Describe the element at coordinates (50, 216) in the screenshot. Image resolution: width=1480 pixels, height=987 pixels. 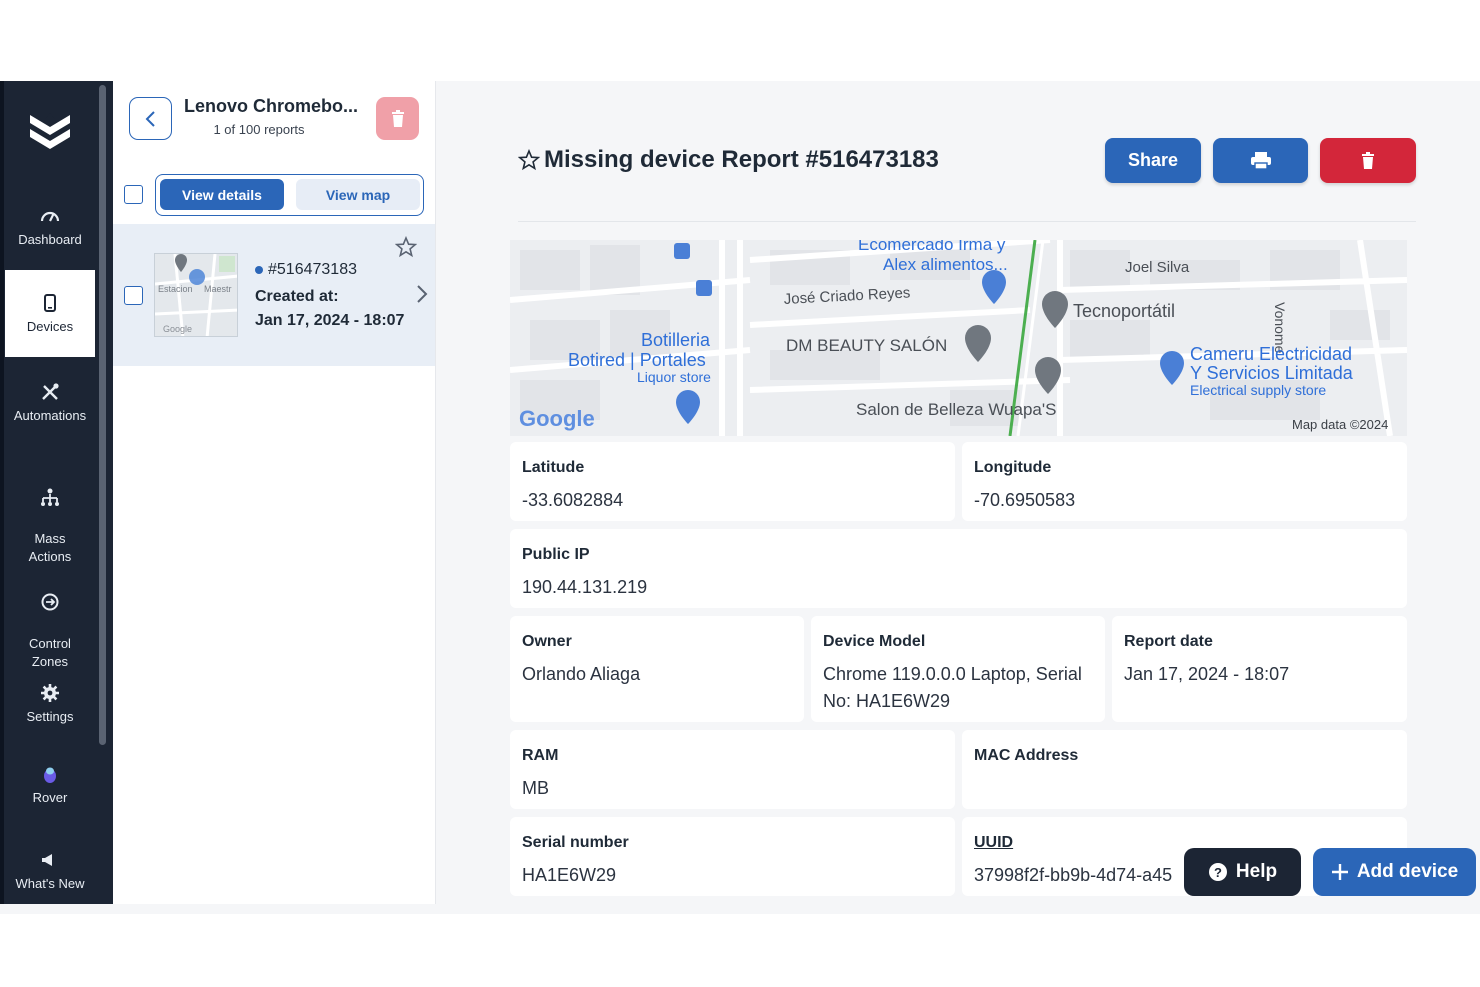
I see `gauge-icon` at that location.